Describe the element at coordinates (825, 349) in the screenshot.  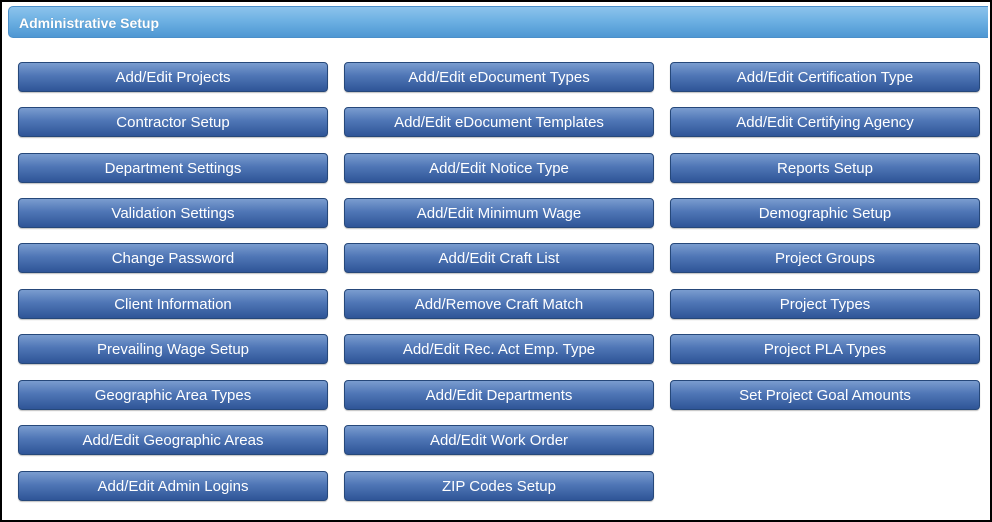
I see `project-pla-types-button: Project PLA Types` at that location.